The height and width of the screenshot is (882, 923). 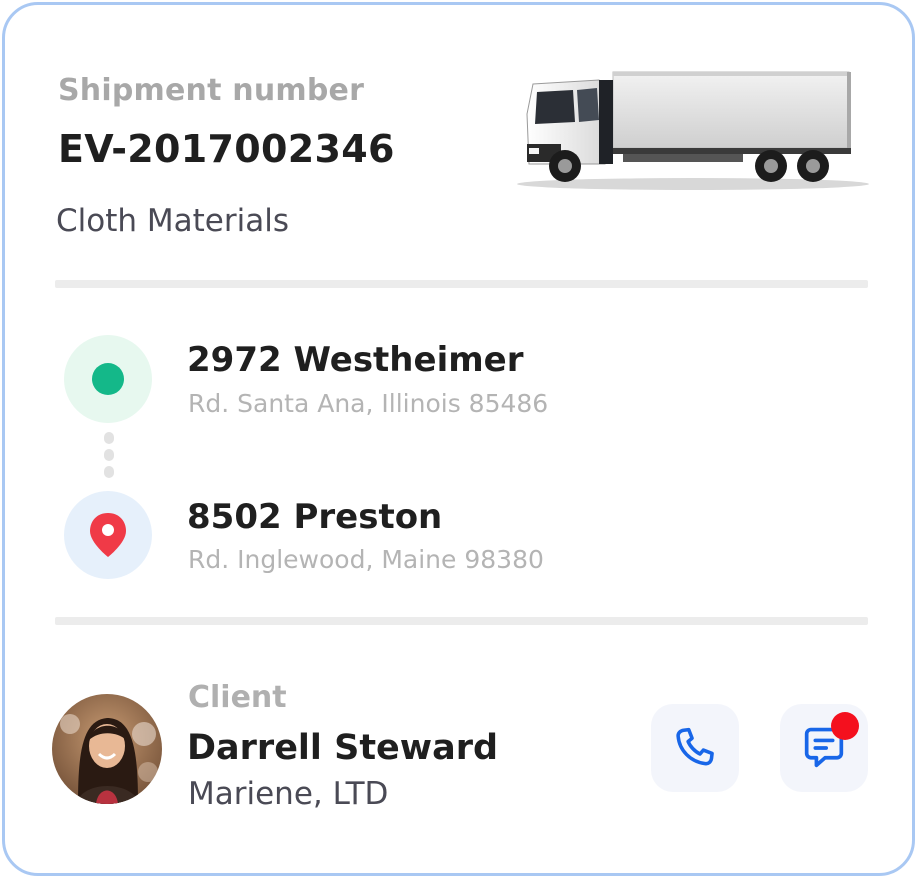 I want to click on origin-address-subtitle: Rd. Santa Ana, Illinois 85486, so click(x=368, y=403).